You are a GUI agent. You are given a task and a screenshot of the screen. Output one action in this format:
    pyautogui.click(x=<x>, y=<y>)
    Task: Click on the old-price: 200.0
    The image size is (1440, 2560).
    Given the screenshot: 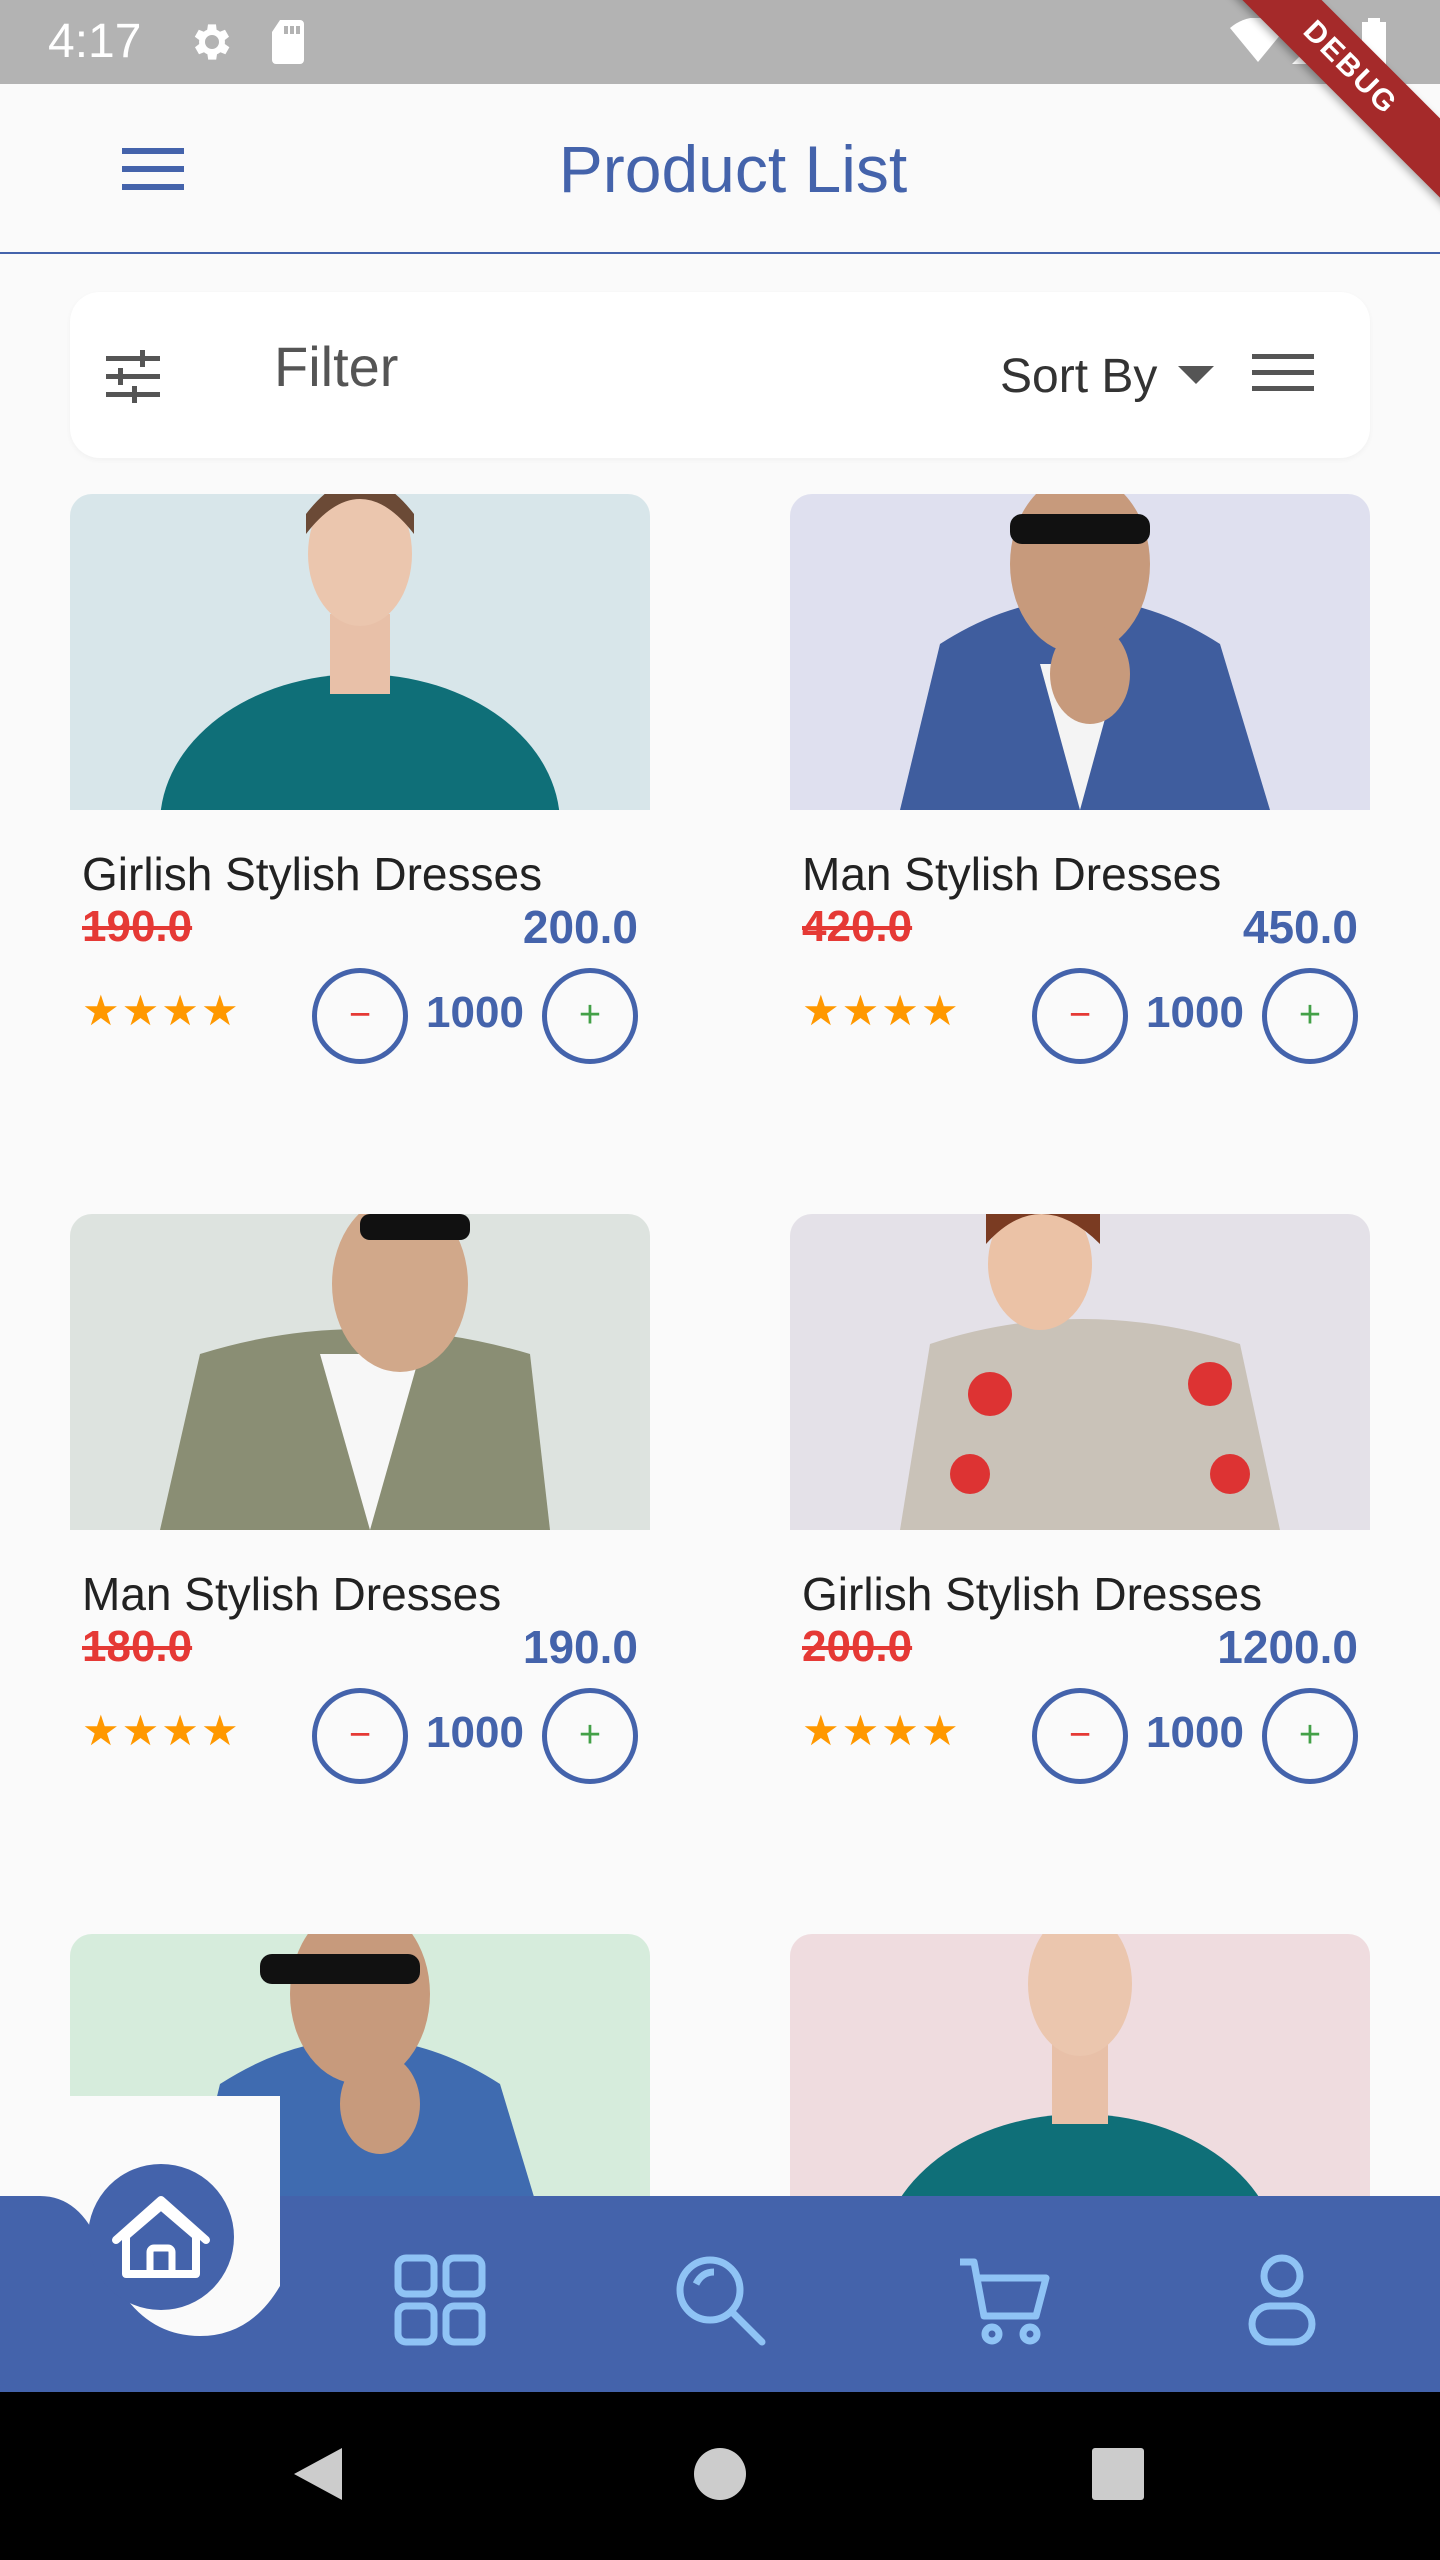 What is the action you would take?
    pyautogui.click(x=857, y=1646)
    